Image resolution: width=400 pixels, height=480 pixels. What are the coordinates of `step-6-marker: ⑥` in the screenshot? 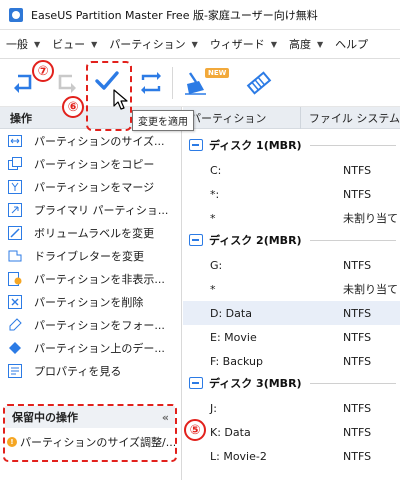 It's located at (73, 107).